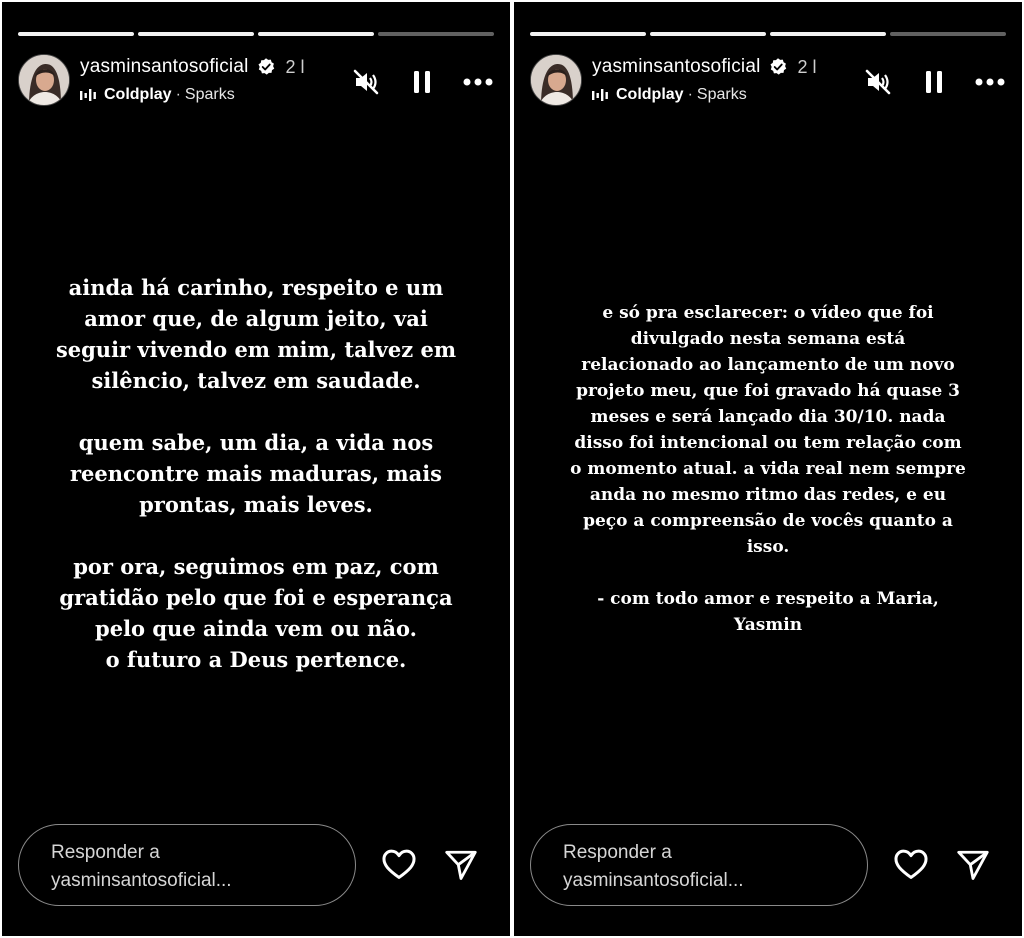  What do you see at coordinates (768, 495) in the screenshot?
I see `story-text-line: anda no mesmo ritmo das redes, e eu` at bounding box center [768, 495].